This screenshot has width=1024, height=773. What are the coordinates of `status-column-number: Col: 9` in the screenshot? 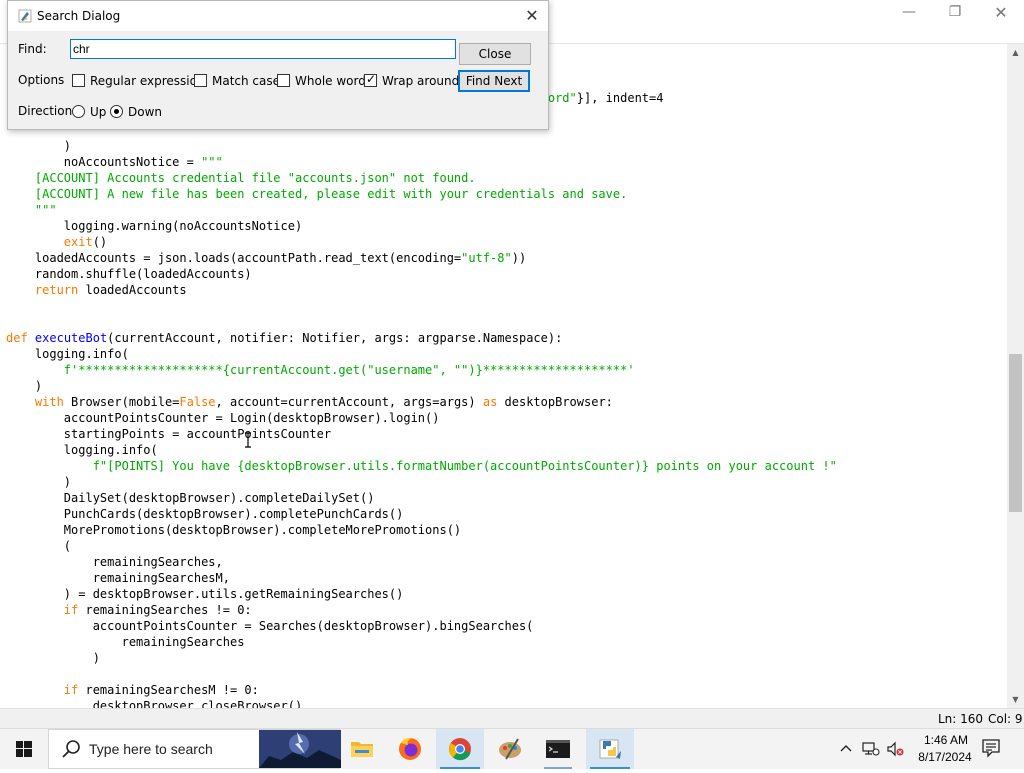 It's located at (1005, 719).